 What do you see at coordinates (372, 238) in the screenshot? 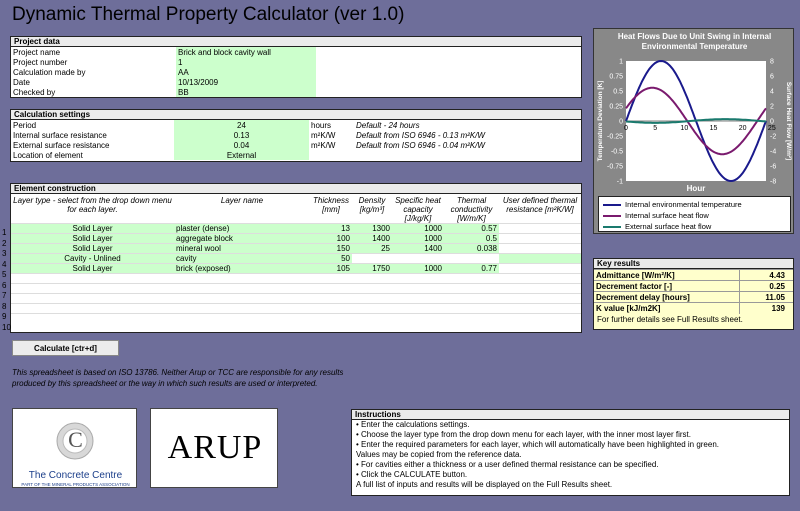
I see `density-cell: 1400` at bounding box center [372, 238].